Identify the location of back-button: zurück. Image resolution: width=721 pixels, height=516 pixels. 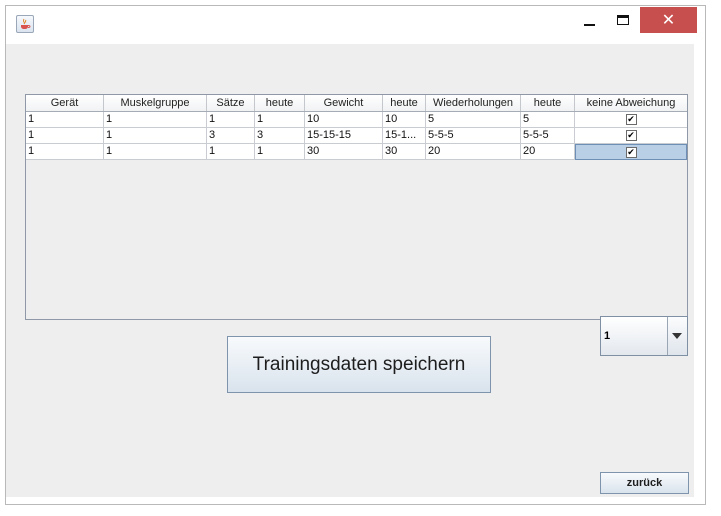
(644, 483).